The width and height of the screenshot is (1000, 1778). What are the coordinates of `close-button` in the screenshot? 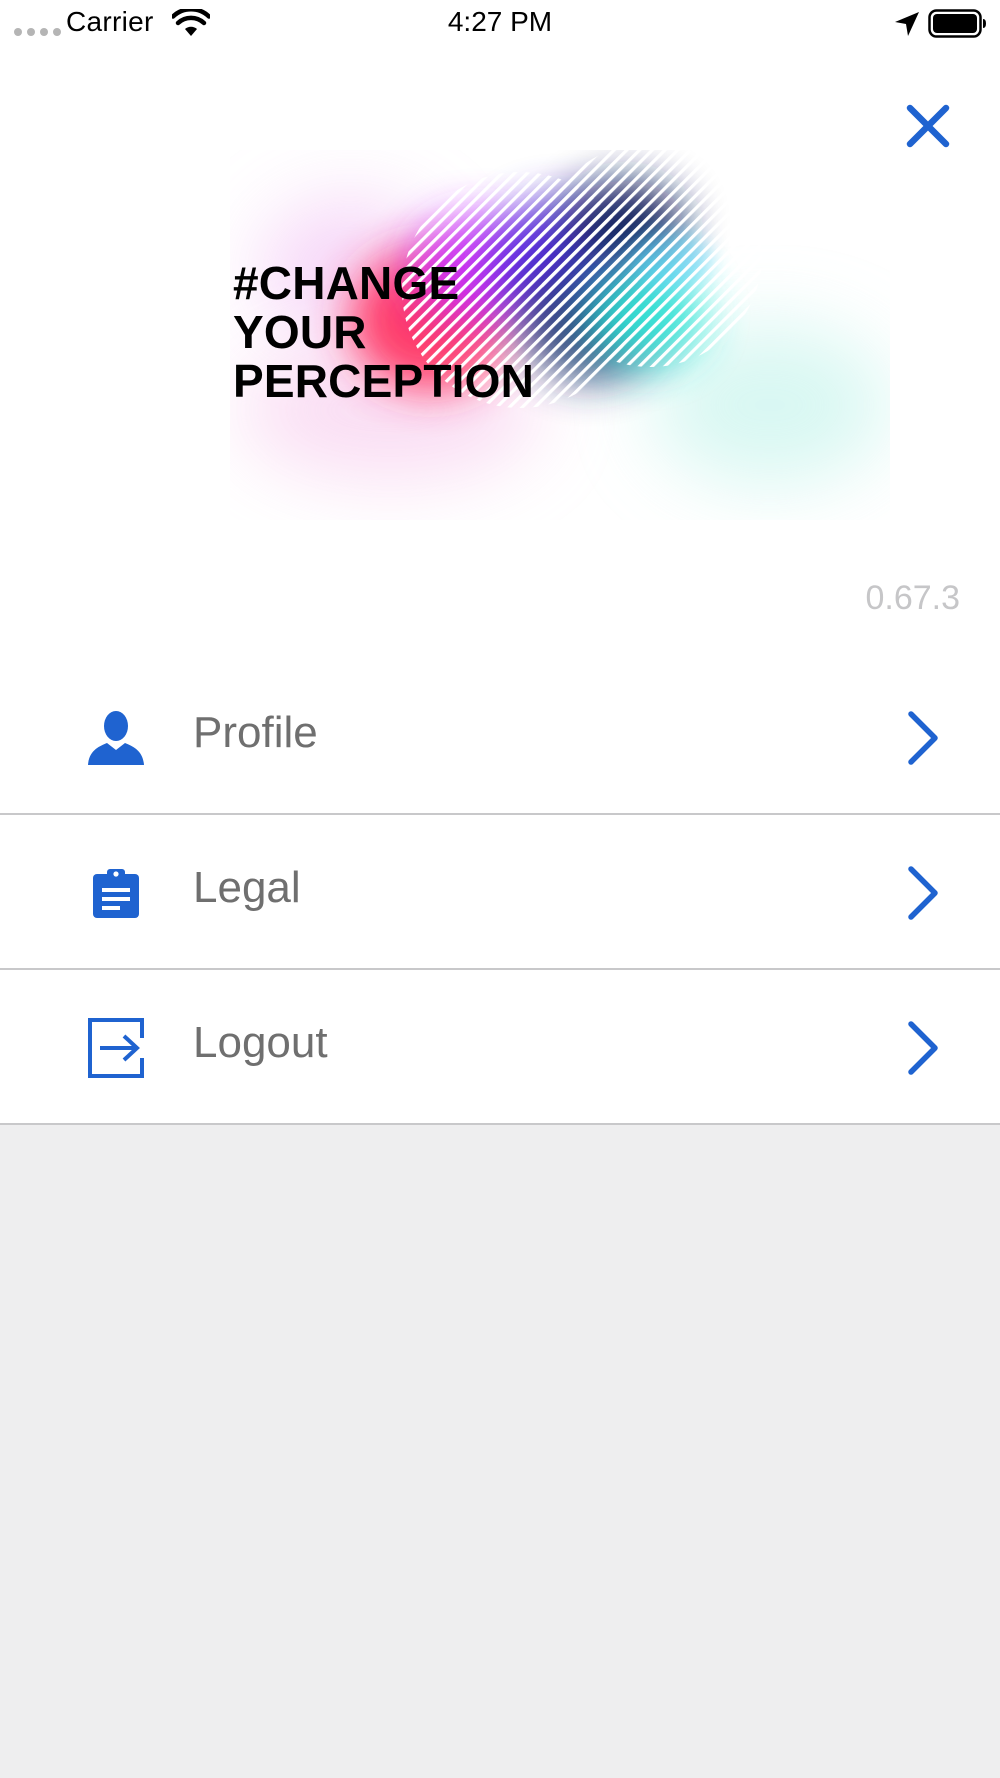 It's located at (928, 126).